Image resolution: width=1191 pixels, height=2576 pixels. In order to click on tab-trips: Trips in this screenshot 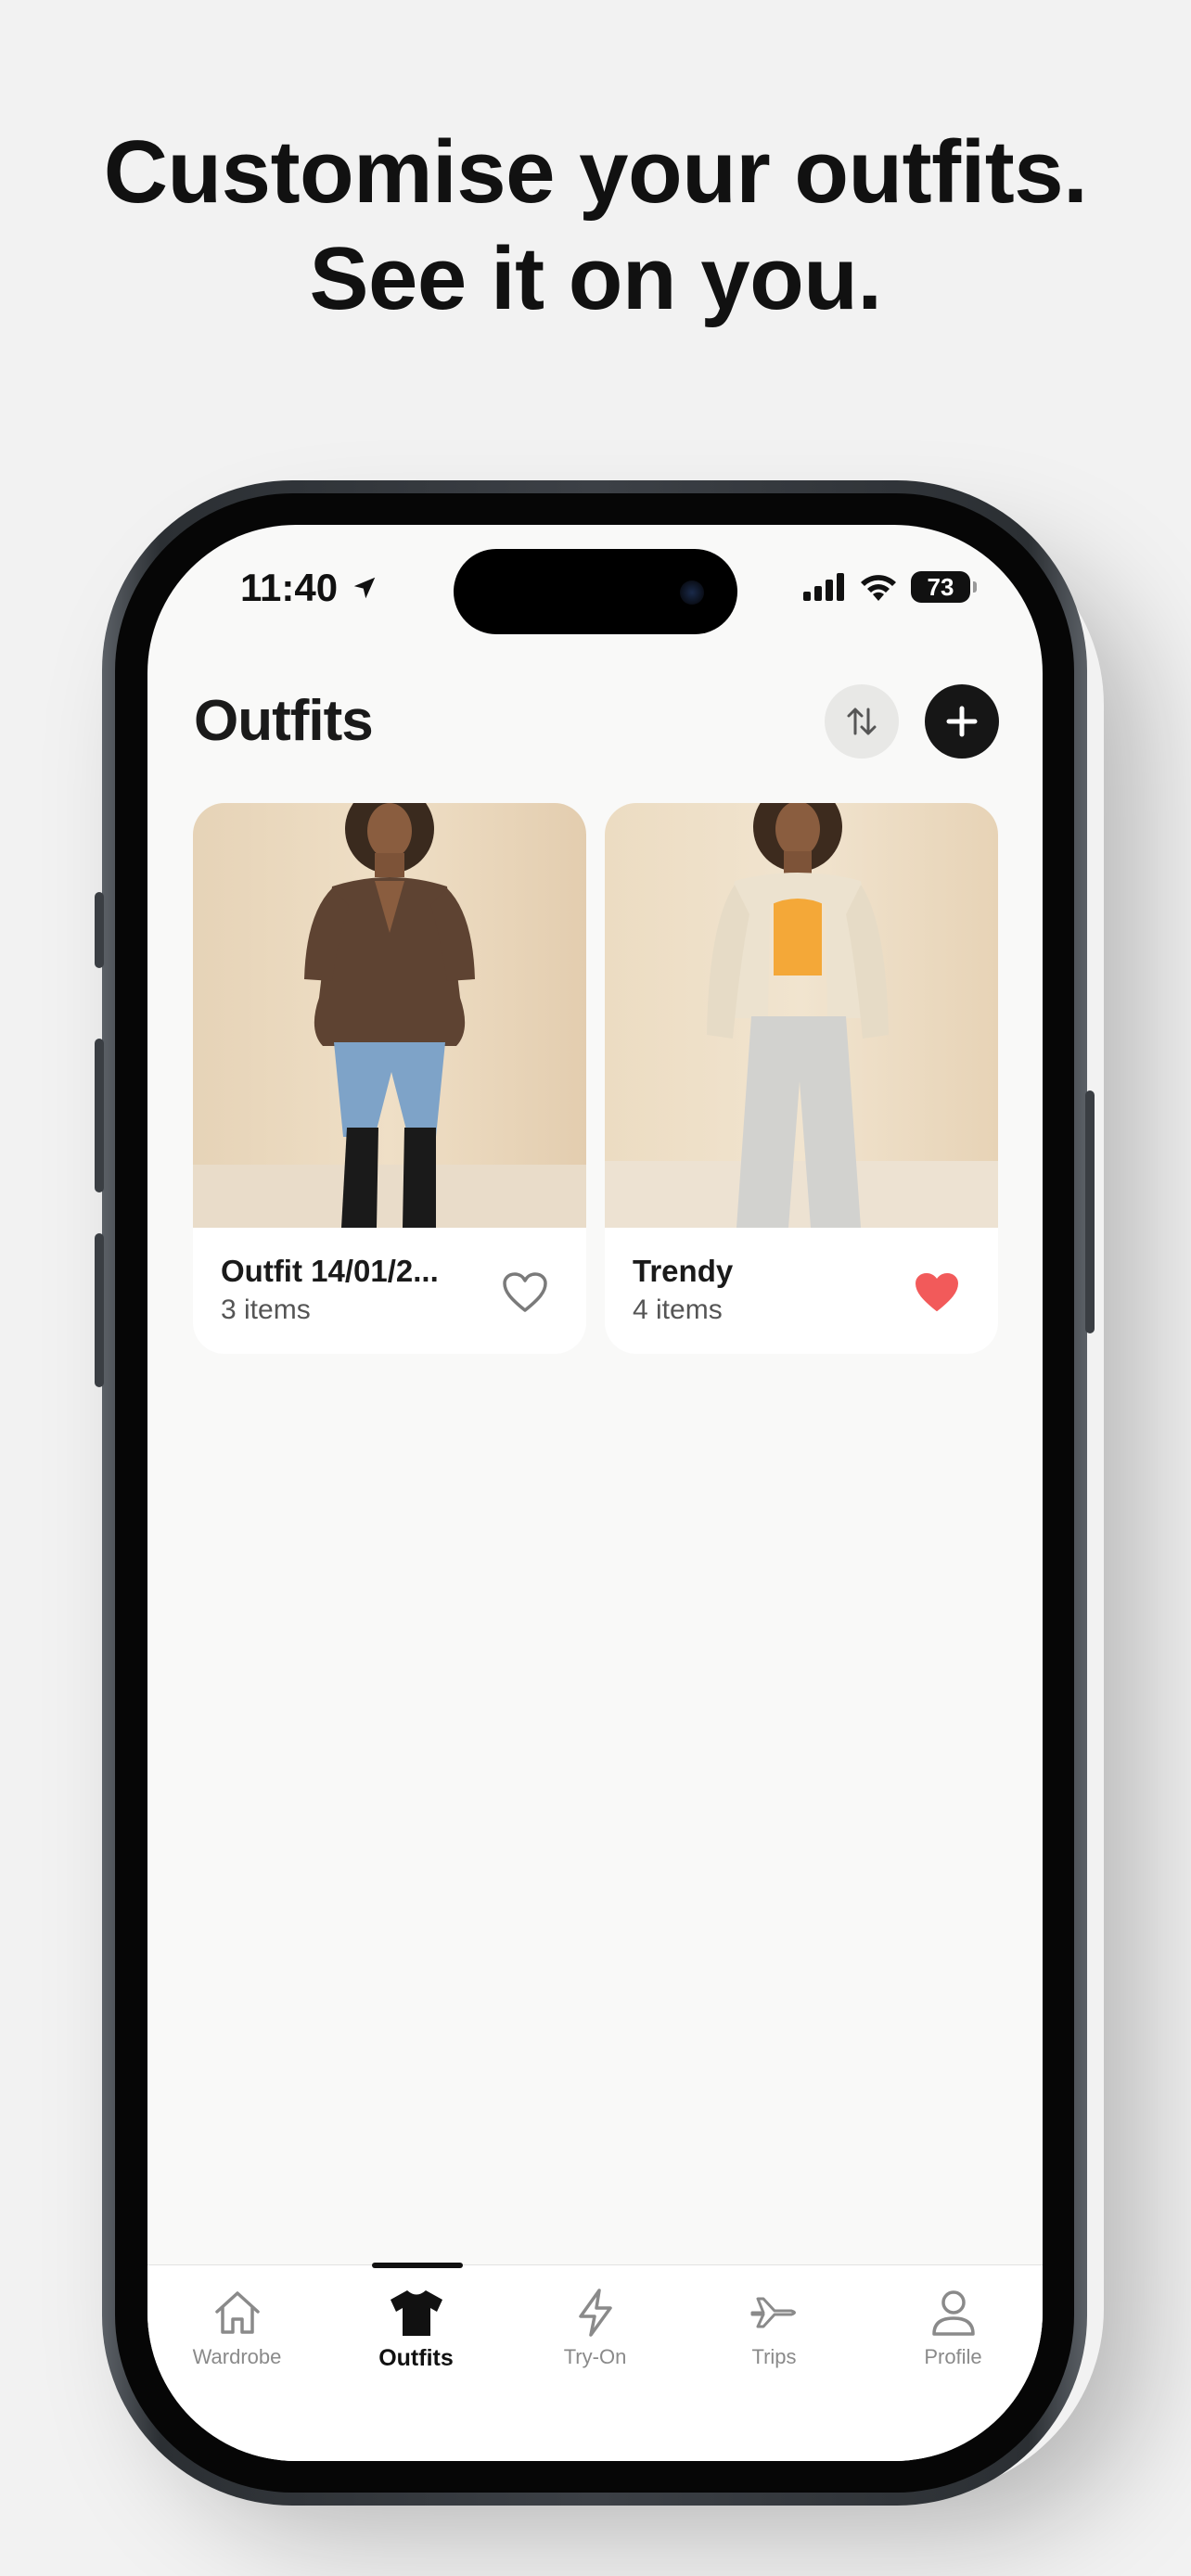, I will do `click(775, 2334)`.